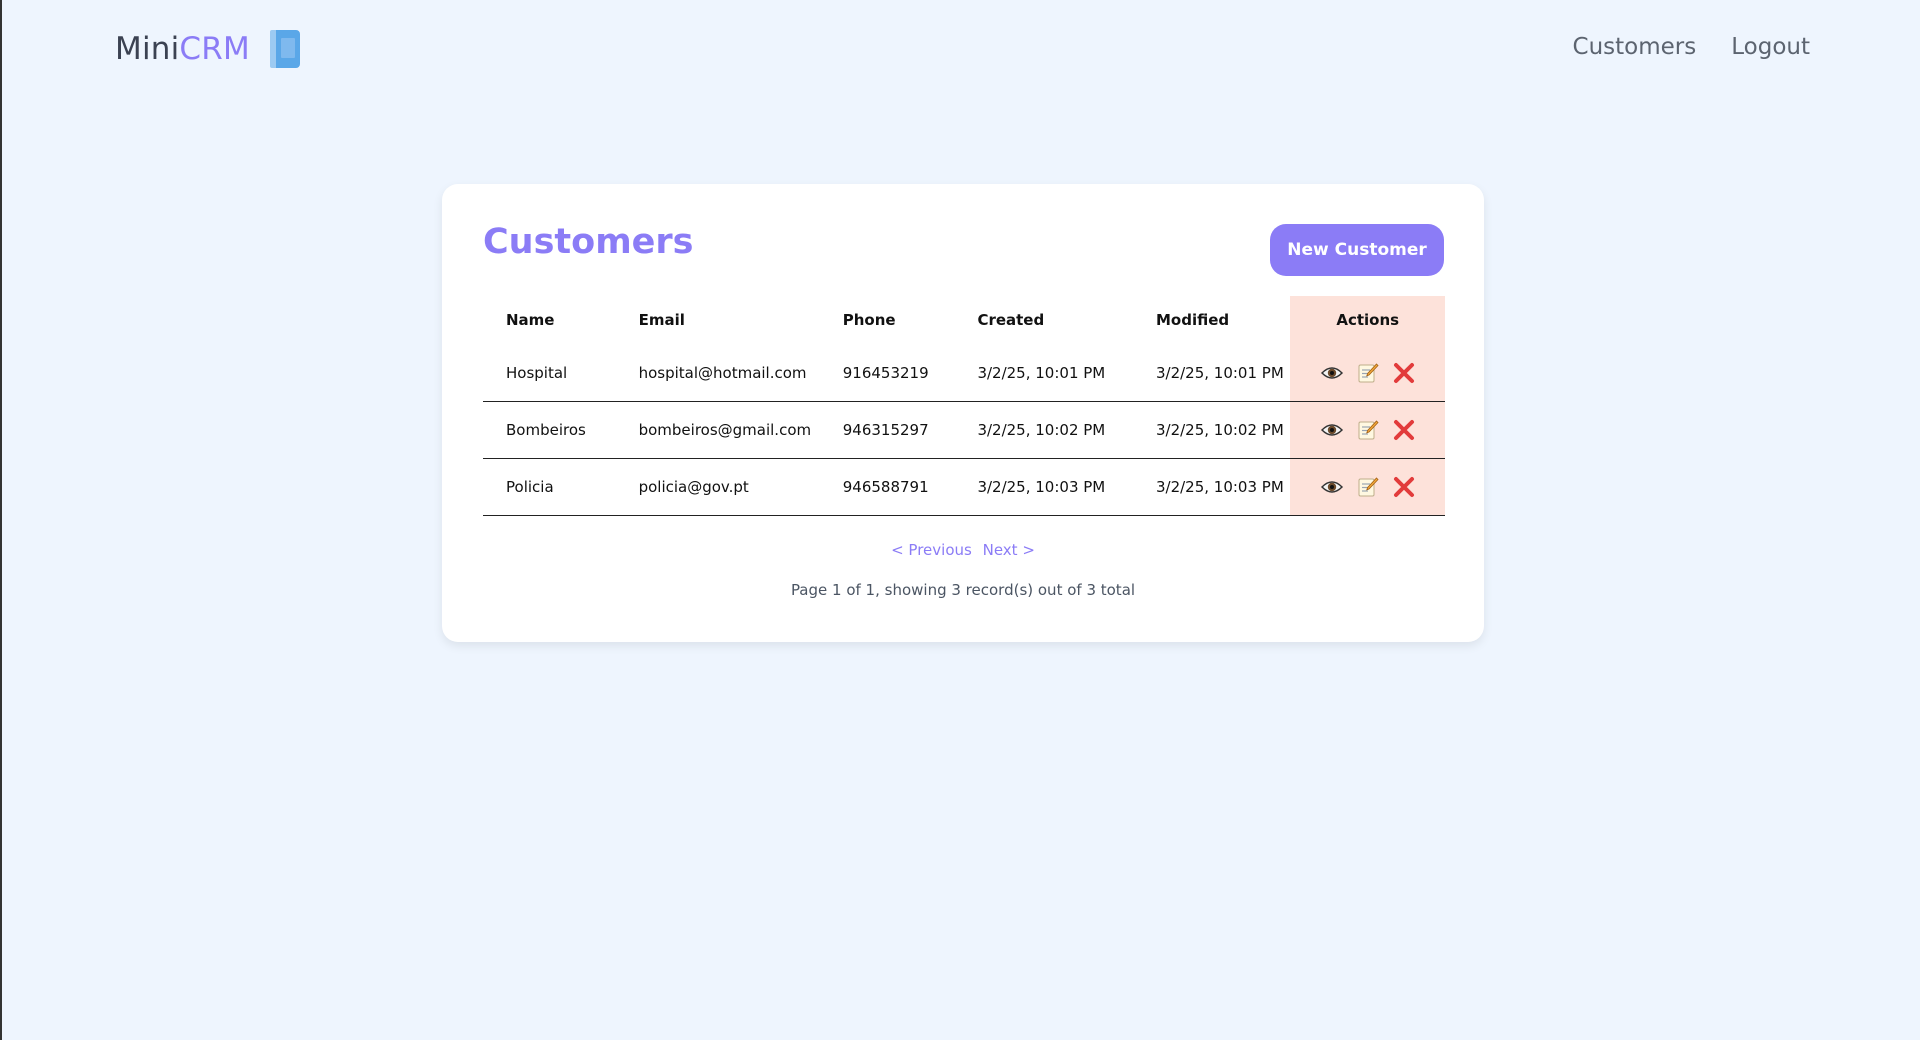 The image size is (1920, 1040). What do you see at coordinates (147, 49) in the screenshot?
I see `brand-mini: Mini` at bounding box center [147, 49].